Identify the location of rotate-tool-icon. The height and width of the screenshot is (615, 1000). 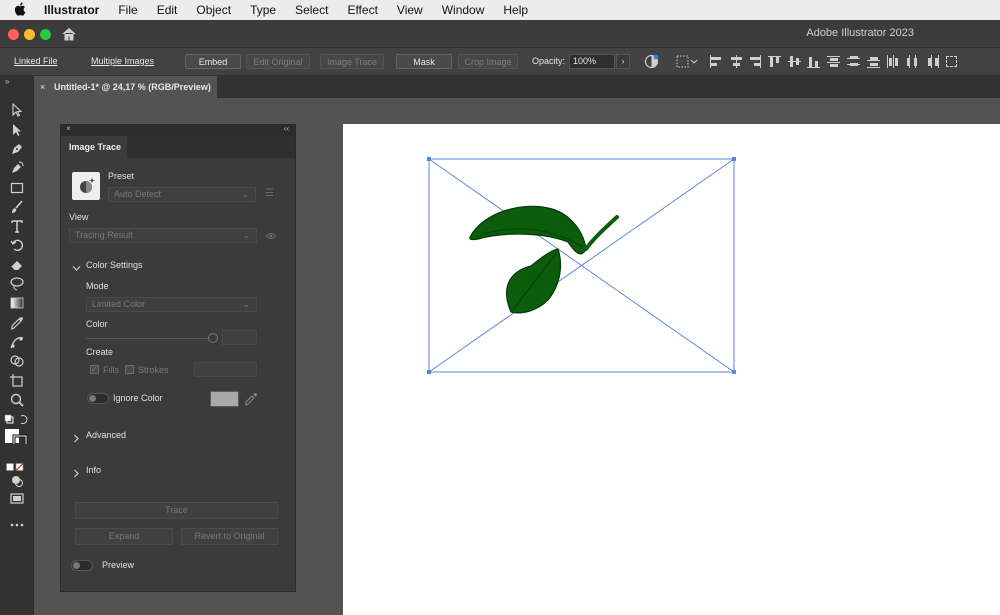
(17, 245).